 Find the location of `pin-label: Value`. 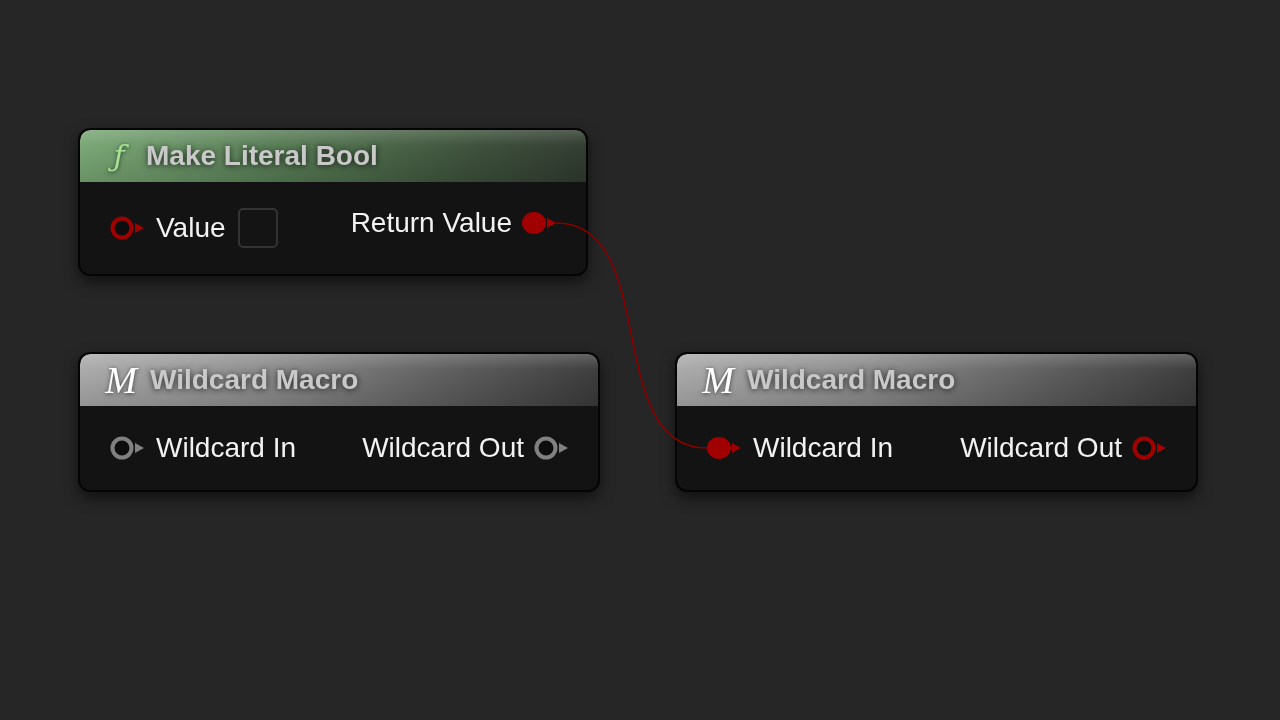

pin-label: Value is located at coordinates (191, 228).